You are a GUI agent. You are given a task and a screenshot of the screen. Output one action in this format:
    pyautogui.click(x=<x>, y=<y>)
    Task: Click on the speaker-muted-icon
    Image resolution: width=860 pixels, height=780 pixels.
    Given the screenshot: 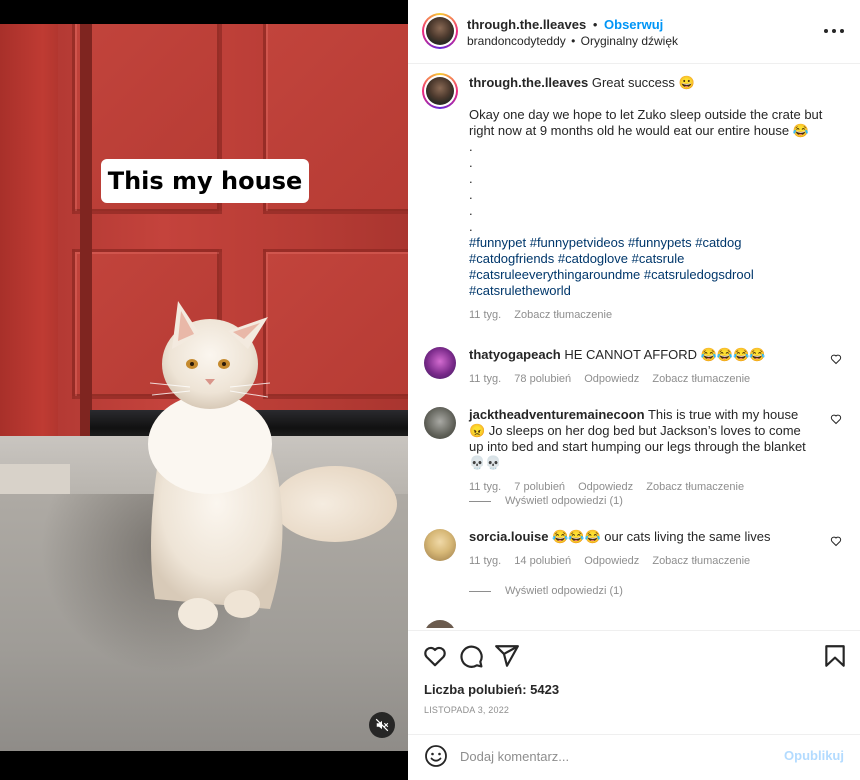 What is the action you would take?
    pyautogui.click(x=382, y=725)
    